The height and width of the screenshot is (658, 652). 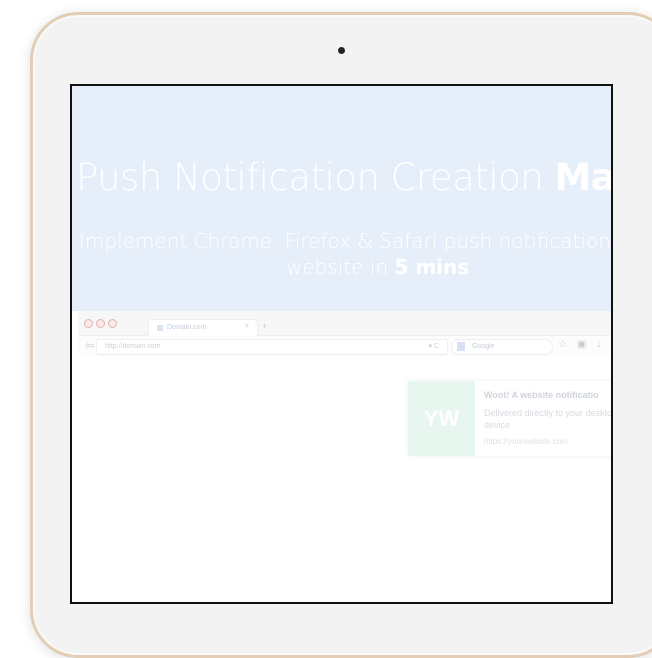 I want to click on browser-tab-bar: Domain.com × +, so click(x=344, y=323).